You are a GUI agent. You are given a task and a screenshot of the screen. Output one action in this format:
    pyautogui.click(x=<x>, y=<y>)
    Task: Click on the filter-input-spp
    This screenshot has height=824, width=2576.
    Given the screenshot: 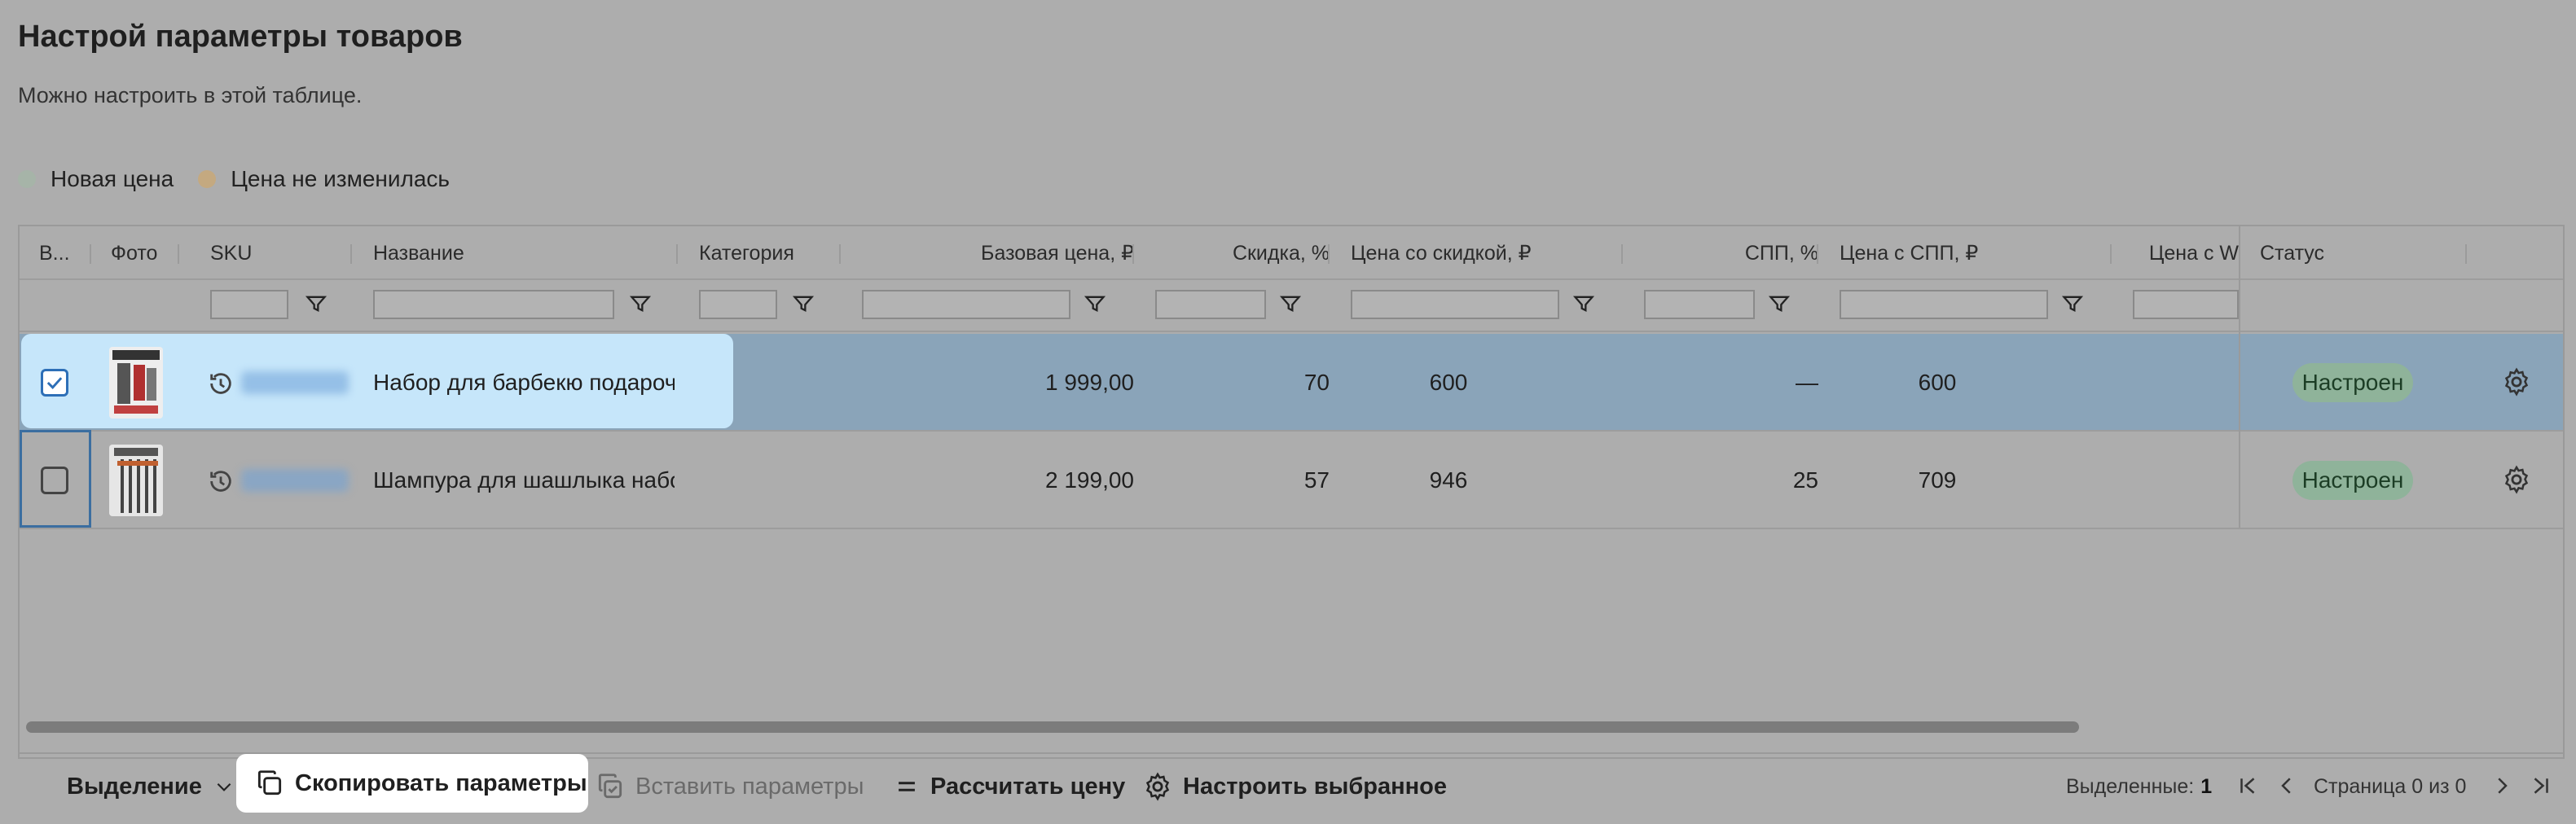 What is the action you would take?
    pyautogui.click(x=1699, y=304)
    